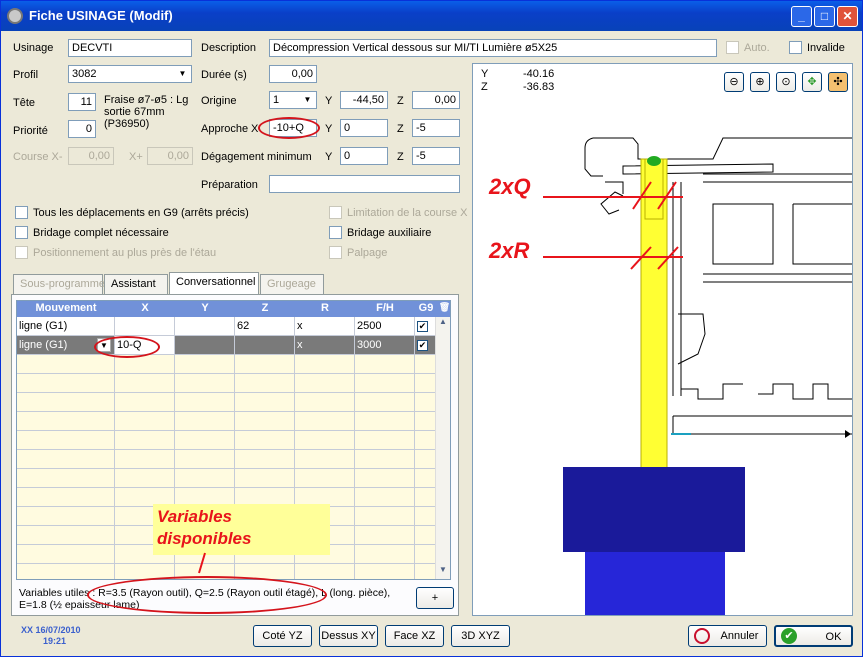 The width and height of the screenshot is (863, 657). I want to click on origine-select: 1 ▼, so click(293, 100).